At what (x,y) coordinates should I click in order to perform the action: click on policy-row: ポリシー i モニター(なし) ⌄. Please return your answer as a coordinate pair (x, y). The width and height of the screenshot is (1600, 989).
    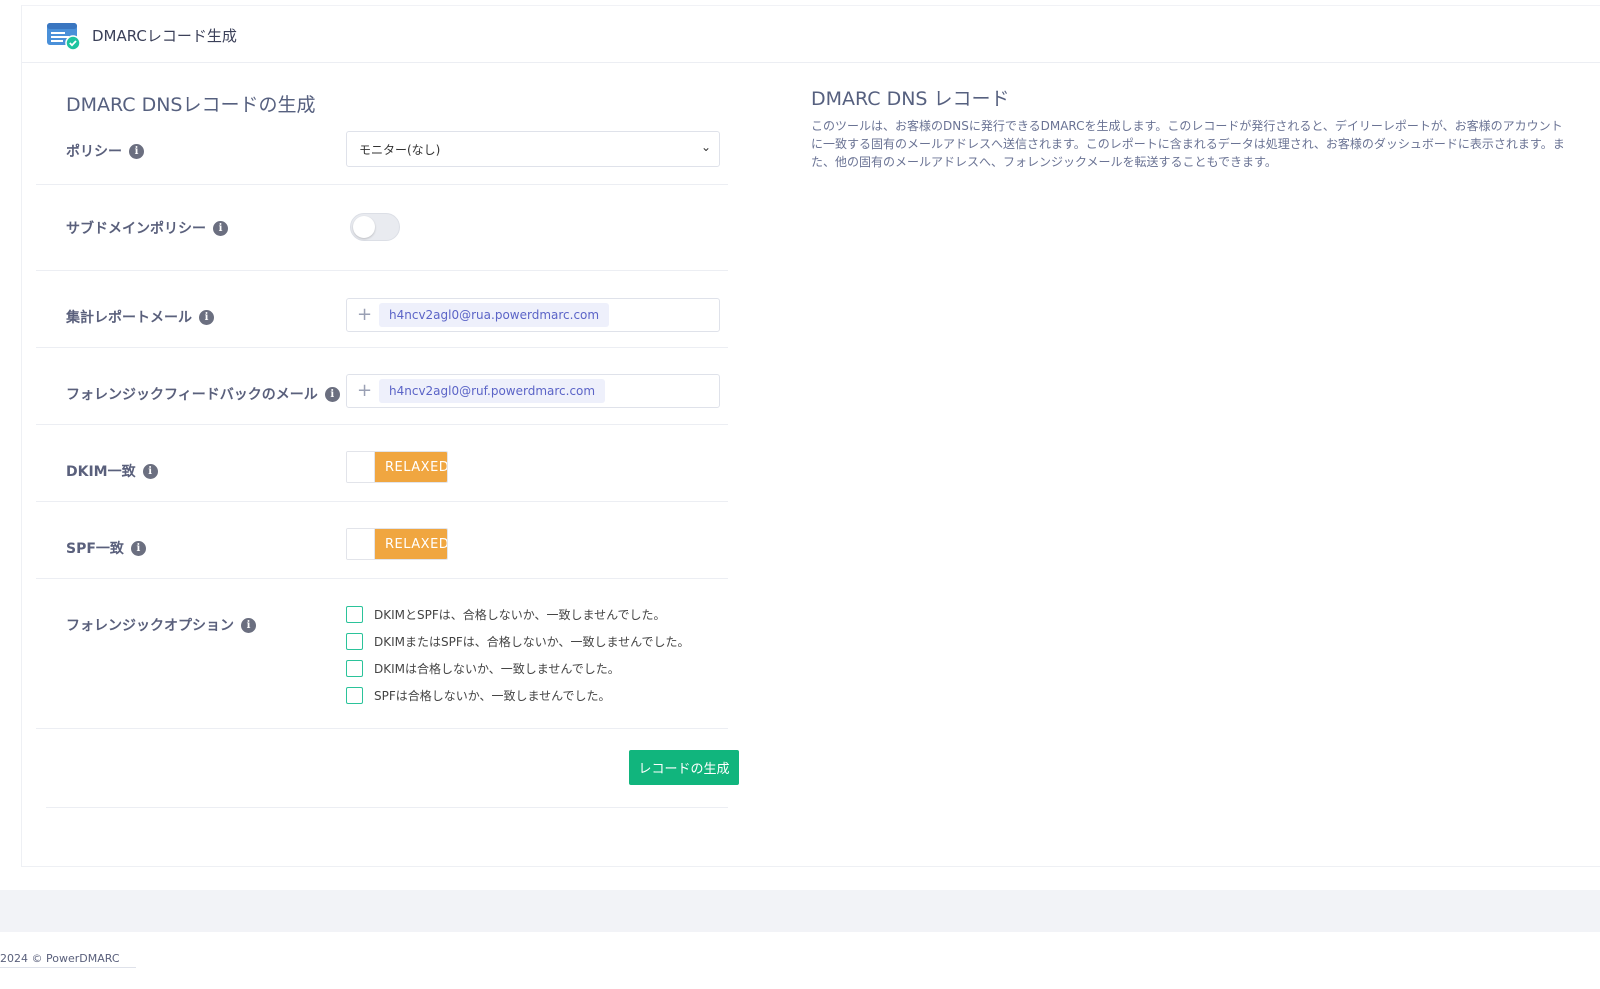
    Looking at the image, I should click on (382, 154).